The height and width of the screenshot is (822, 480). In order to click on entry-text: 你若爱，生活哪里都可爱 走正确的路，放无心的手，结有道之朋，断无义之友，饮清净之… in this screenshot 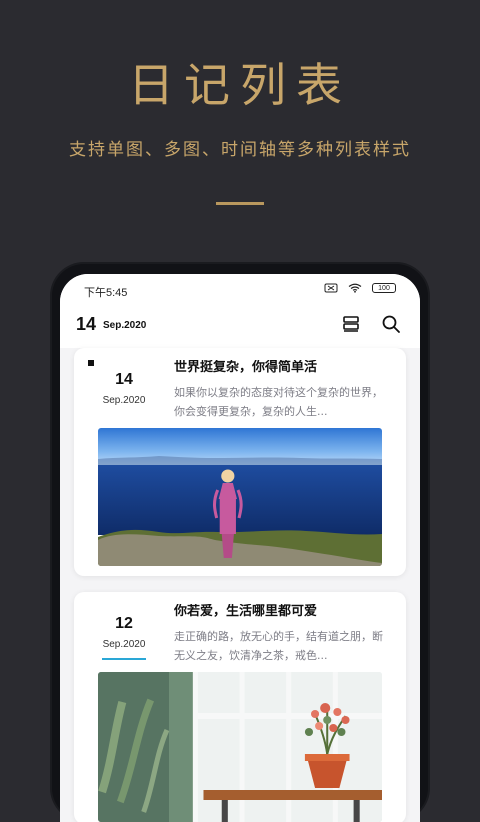, I will do `click(282, 635)`.